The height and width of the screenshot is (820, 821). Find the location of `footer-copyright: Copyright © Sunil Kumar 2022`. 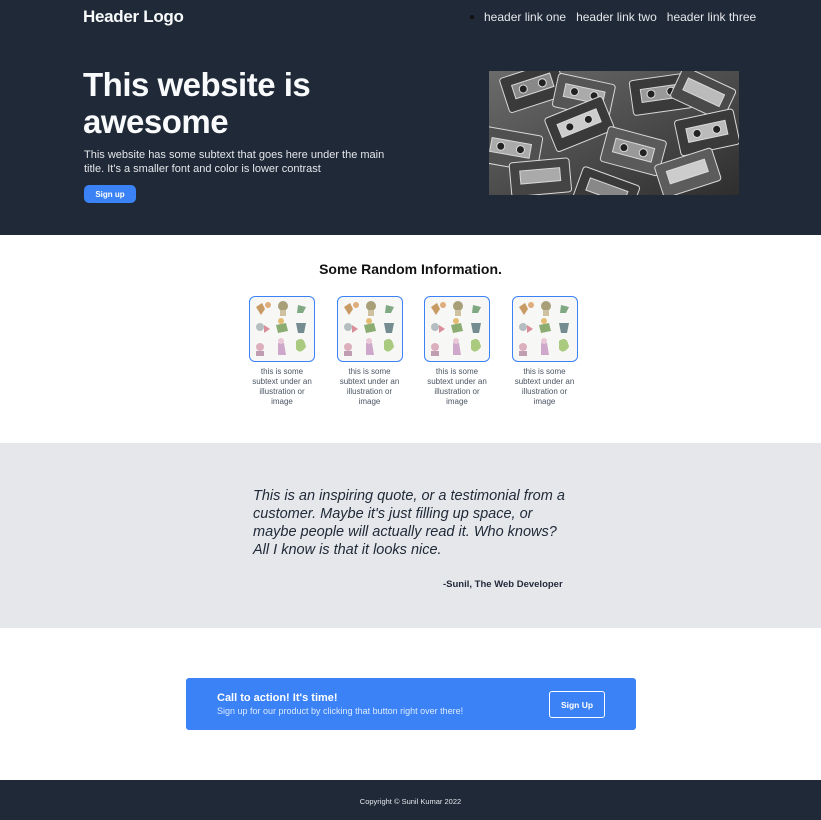

footer-copyright: Copyright © Sunil Kumar 2022 is located at coordinates (410, 801).